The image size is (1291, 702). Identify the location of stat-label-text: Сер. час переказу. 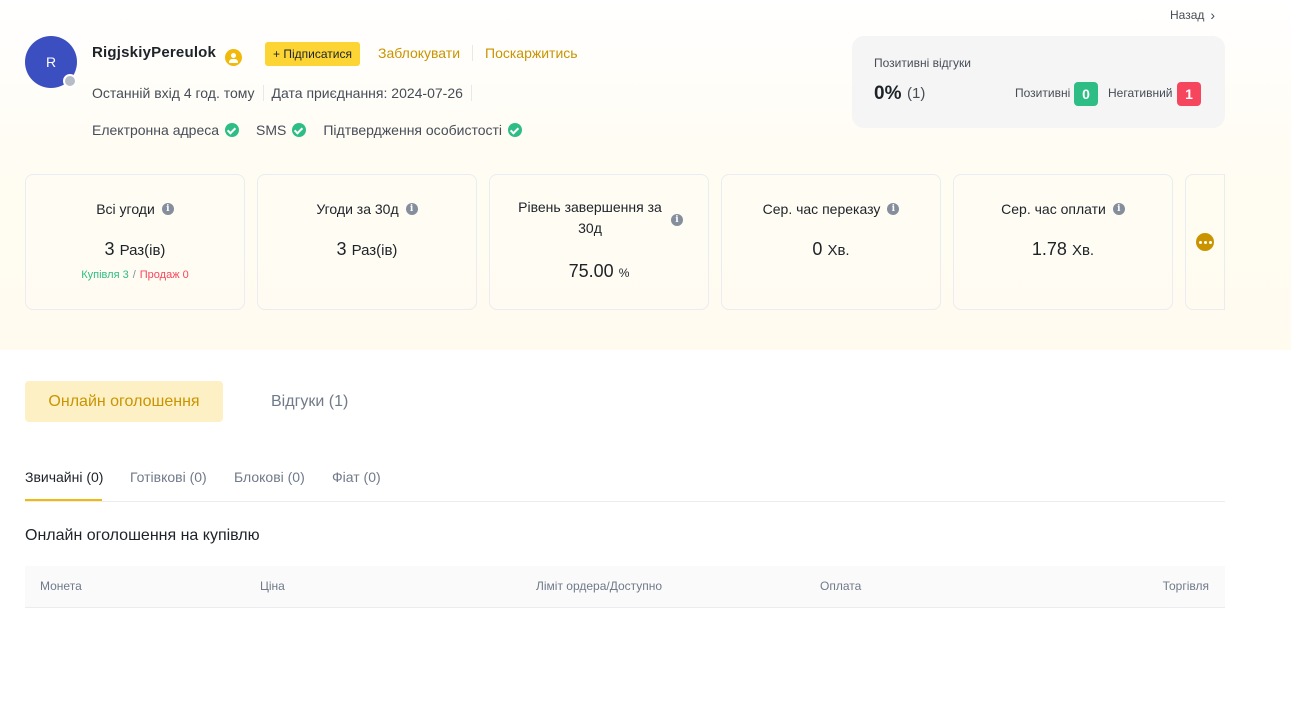
(821, 209).